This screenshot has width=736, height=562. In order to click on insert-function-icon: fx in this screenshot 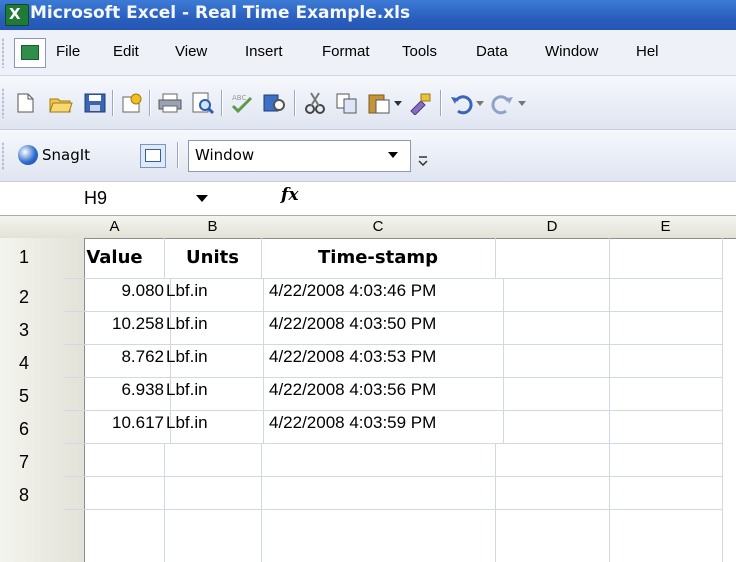, I will do `click(289, 195)`.